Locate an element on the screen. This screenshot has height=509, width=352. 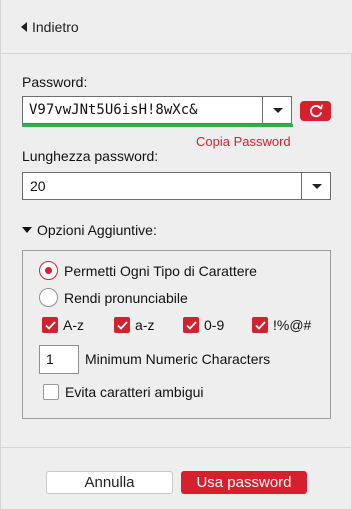
radio-allow-all-label: Permetti Ogni Tipo di Carattere is located at coordinates (160, 270).